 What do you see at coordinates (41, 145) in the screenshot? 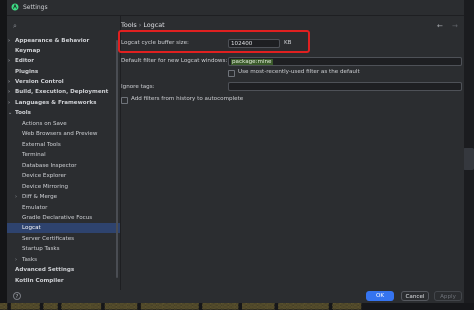
I see `tree-item-external-tools: External Tools` at bounding box center [41, 145].